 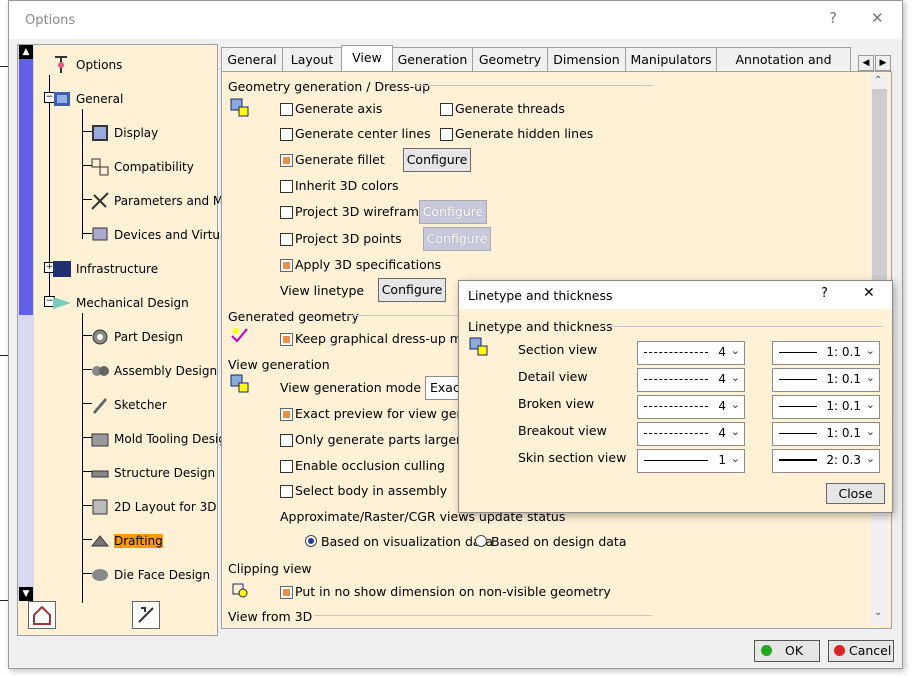 I want to click on tab-manipulators: Manipulators, so click(x=671, y=59).